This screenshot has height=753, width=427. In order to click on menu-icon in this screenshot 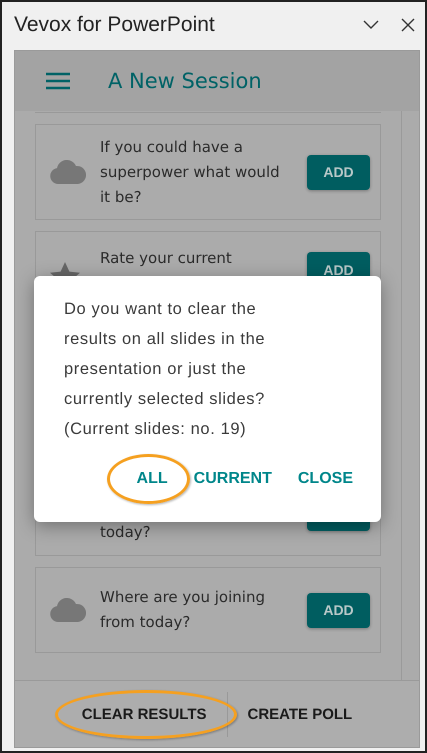, I will do `click(58, 81)`.